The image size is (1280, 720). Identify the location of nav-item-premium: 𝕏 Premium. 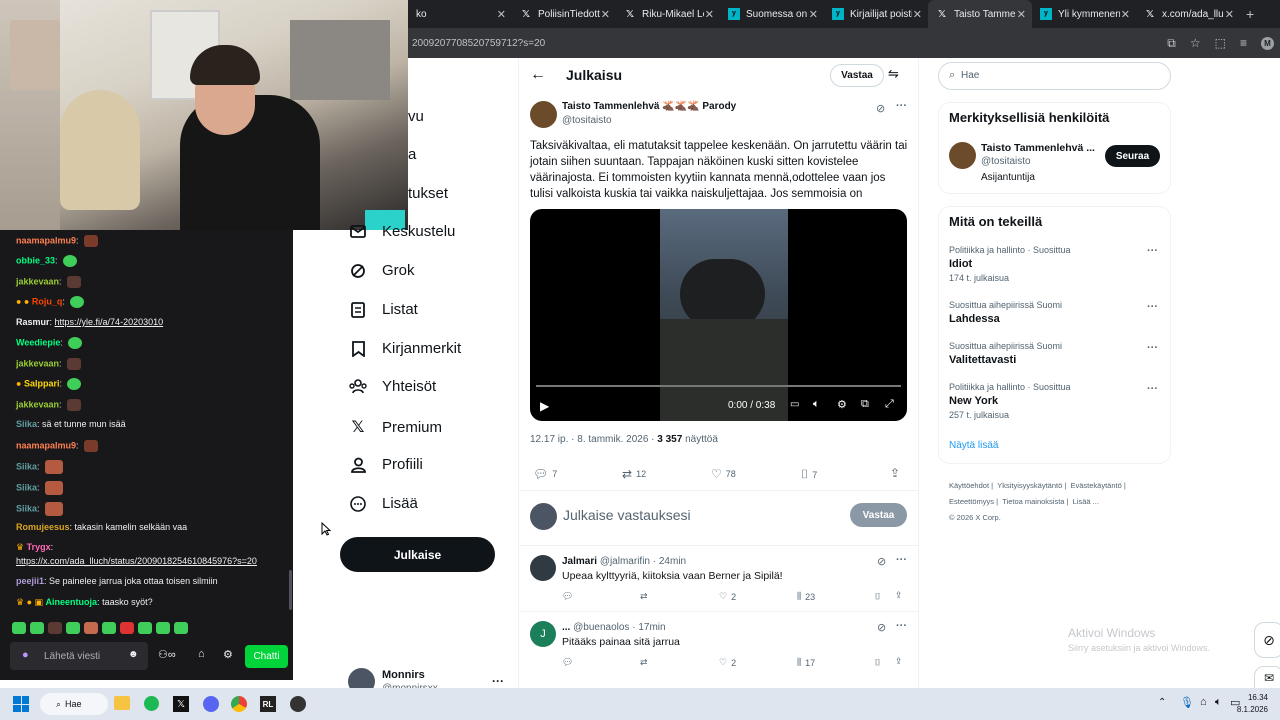
(395, 427).